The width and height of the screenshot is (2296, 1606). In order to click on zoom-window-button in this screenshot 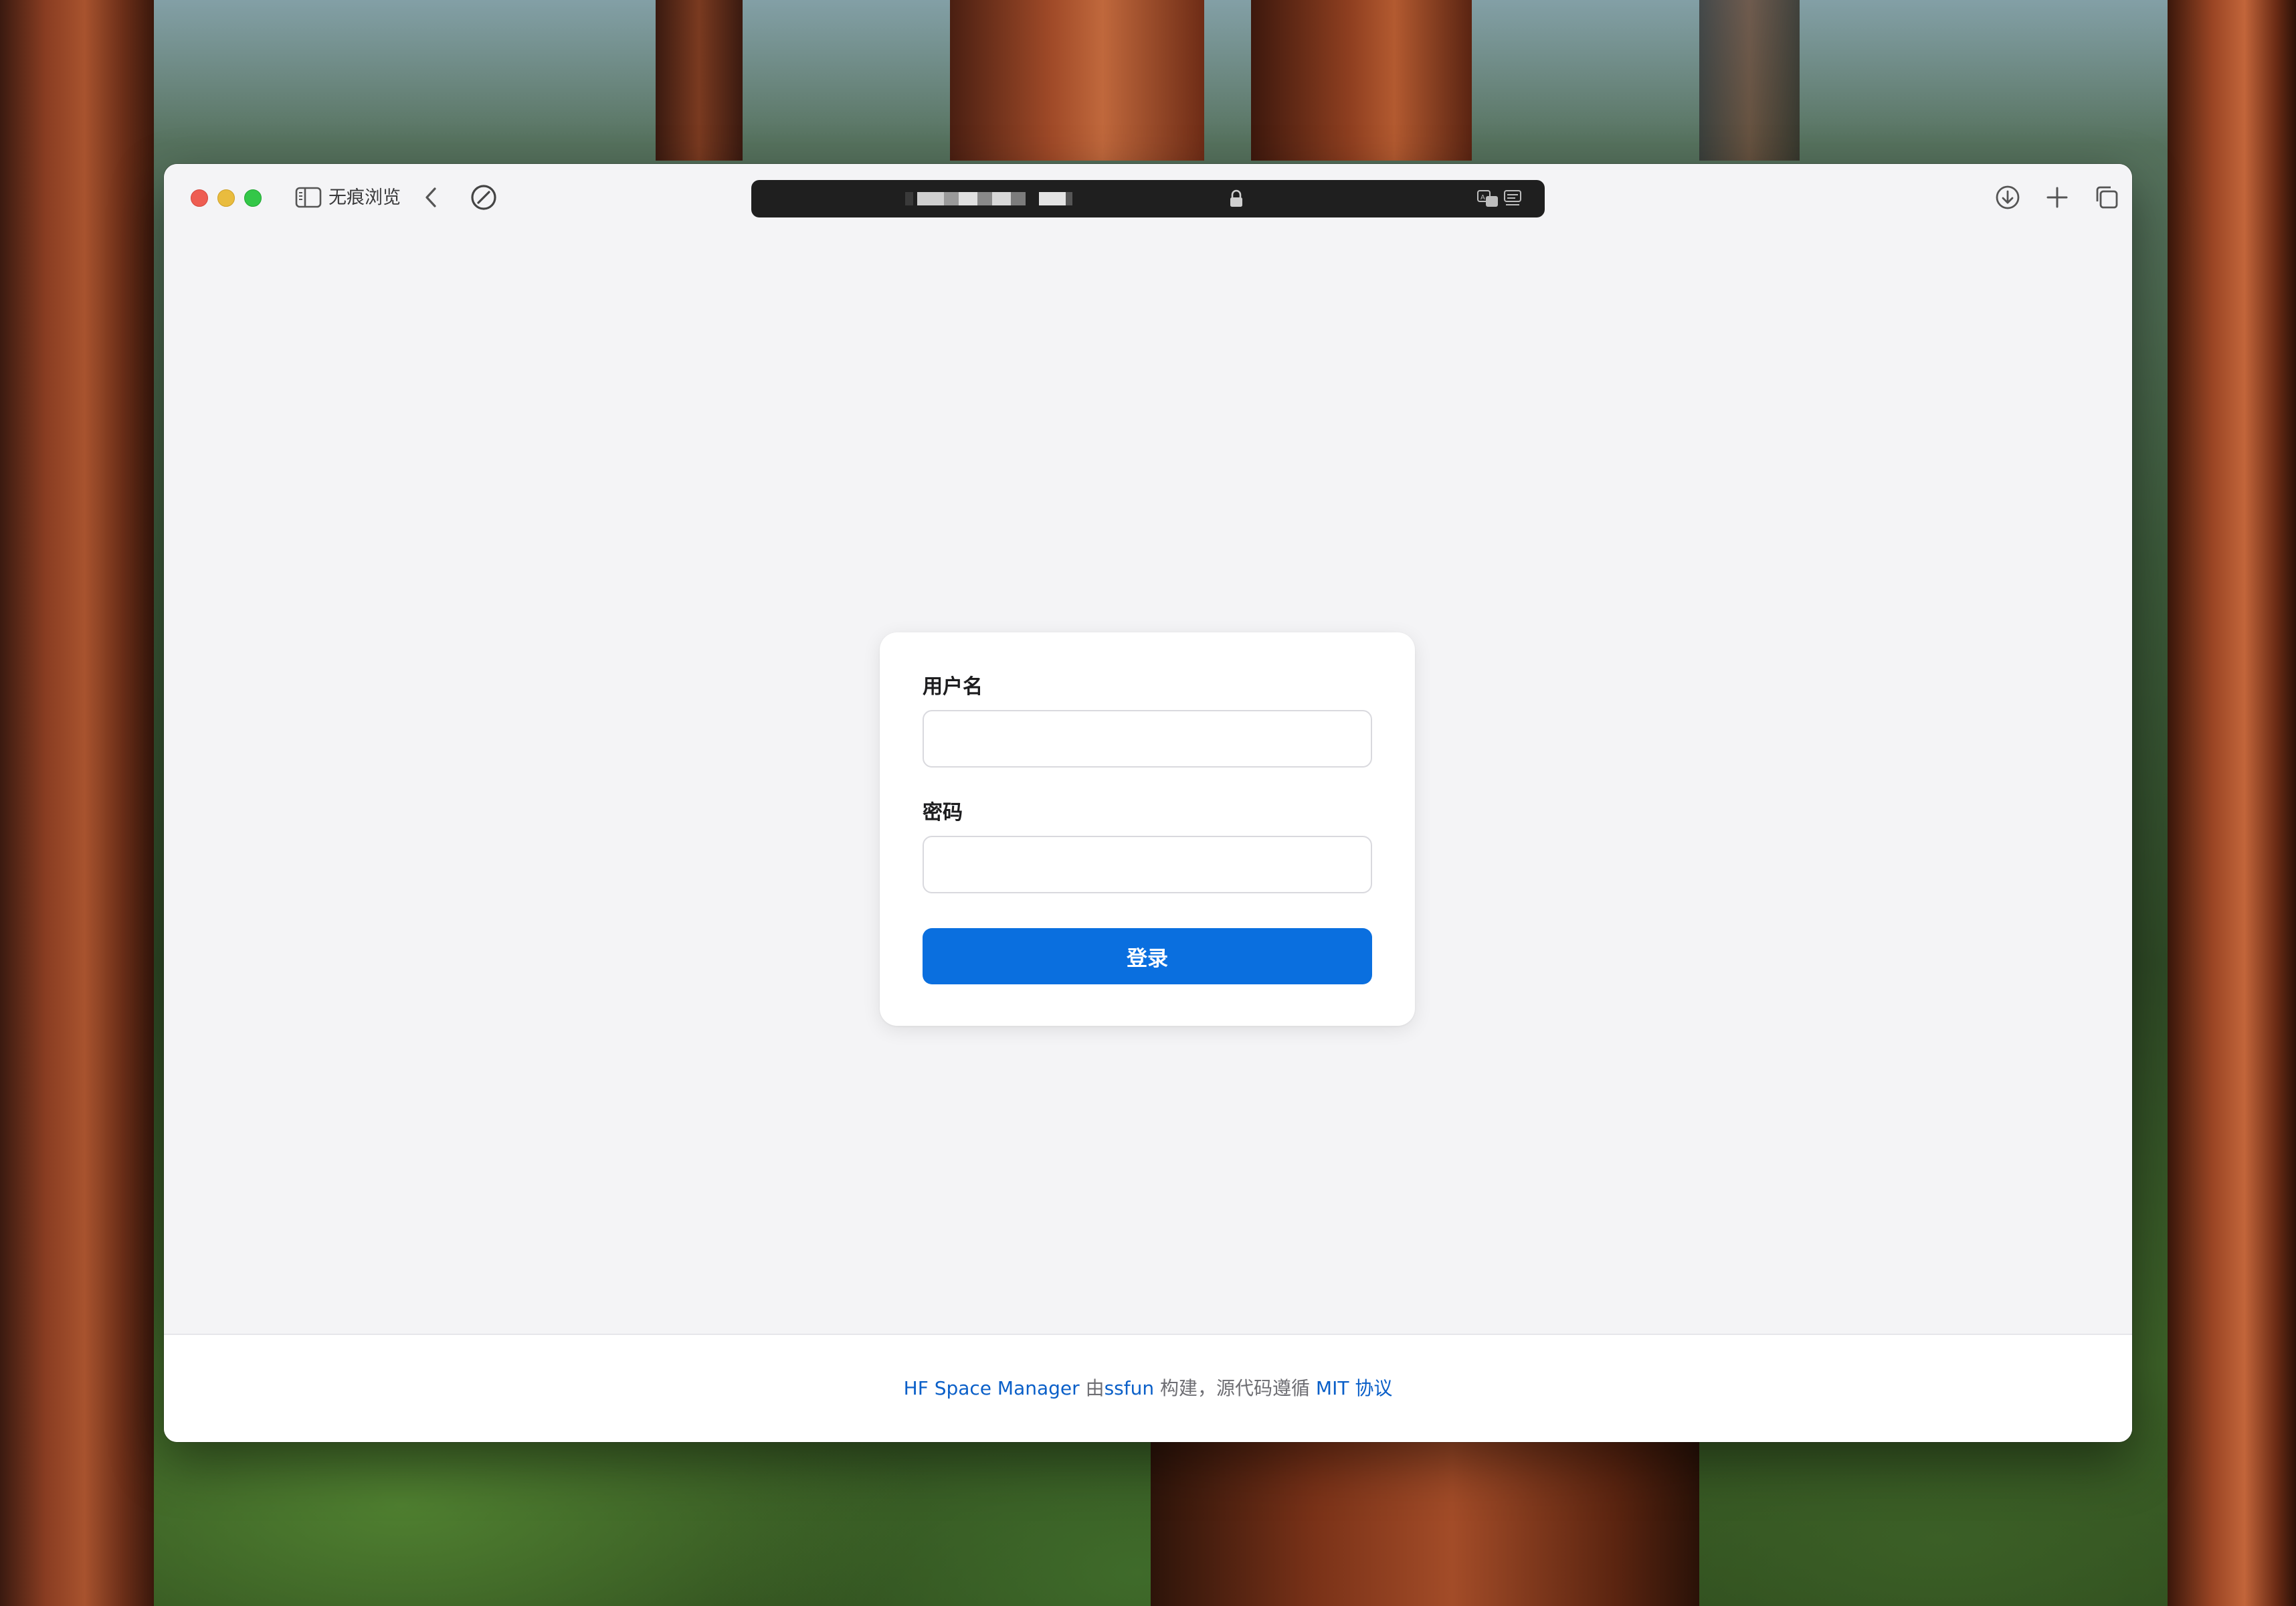, I will do `click(253, 198)`.